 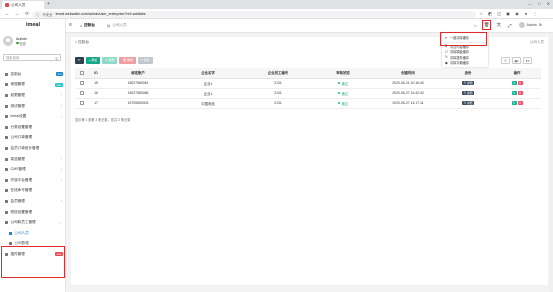 What do you see at coordinates (33, 212) in the screenshot?
I see `sidebar-item-sms: 短信设置管理` at bounding box center [33, 212].